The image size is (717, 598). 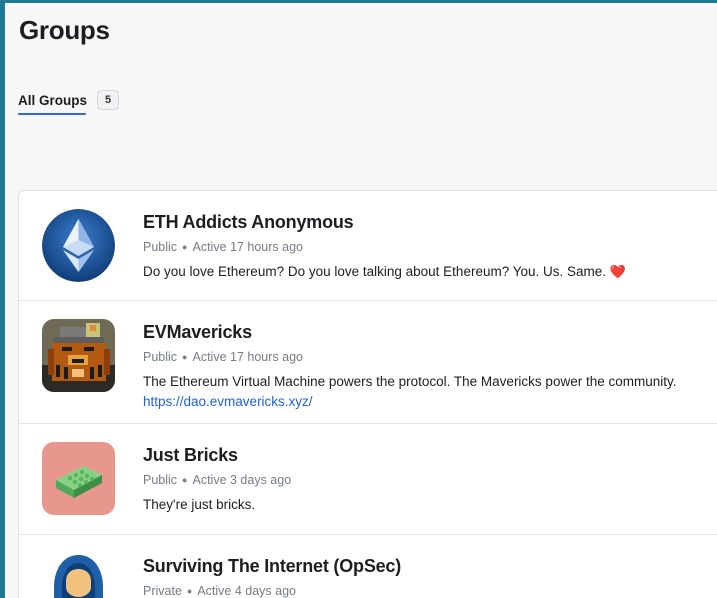 I want to click on tab-all-groups: All Groups 5, so click(x=69, y=100).